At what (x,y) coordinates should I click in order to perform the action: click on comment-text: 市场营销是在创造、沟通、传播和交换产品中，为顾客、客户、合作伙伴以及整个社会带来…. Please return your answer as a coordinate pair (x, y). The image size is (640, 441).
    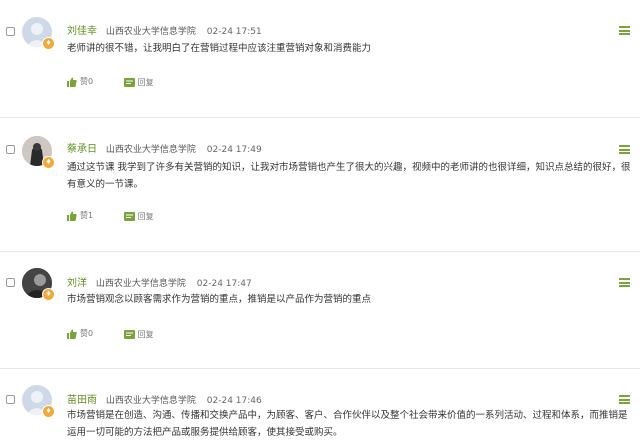
    Looking at the image, I should click on (347, 424).